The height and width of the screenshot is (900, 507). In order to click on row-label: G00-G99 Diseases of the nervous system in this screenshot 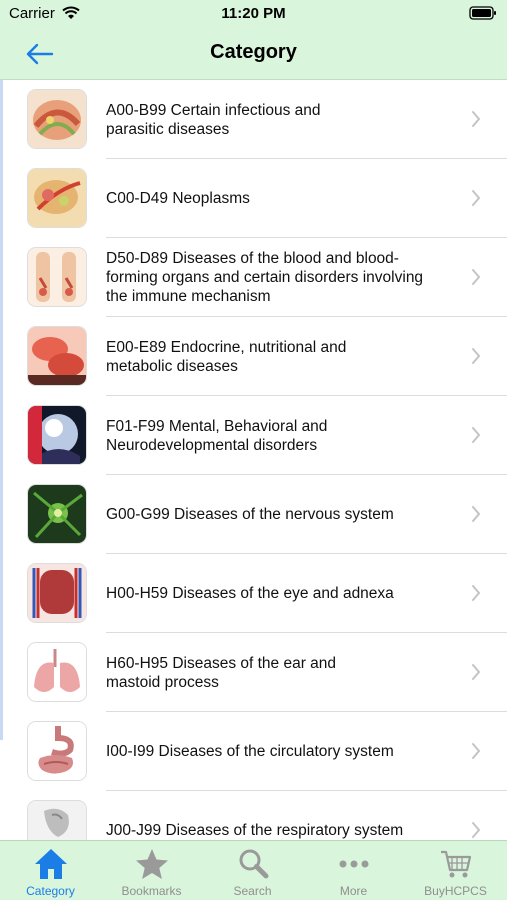, I will do `click(250, 514)`.